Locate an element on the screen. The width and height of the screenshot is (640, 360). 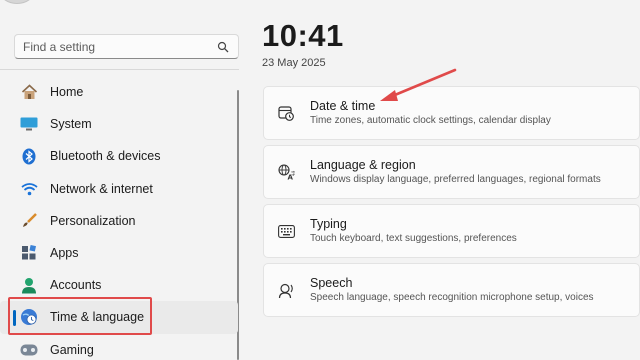
sidebar-item-label: Network & internet is located at coordinates (101, 188).